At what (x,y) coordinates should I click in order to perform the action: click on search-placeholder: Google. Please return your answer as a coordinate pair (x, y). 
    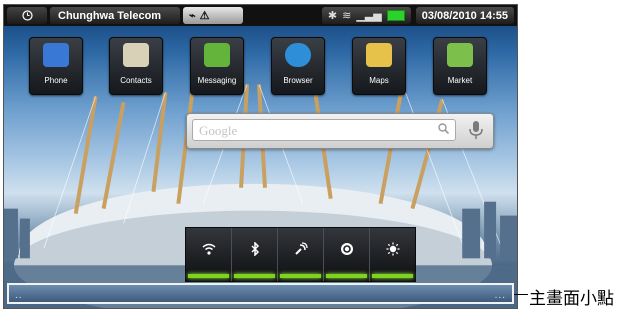
    Looking at the image, I should click on (218, 130).